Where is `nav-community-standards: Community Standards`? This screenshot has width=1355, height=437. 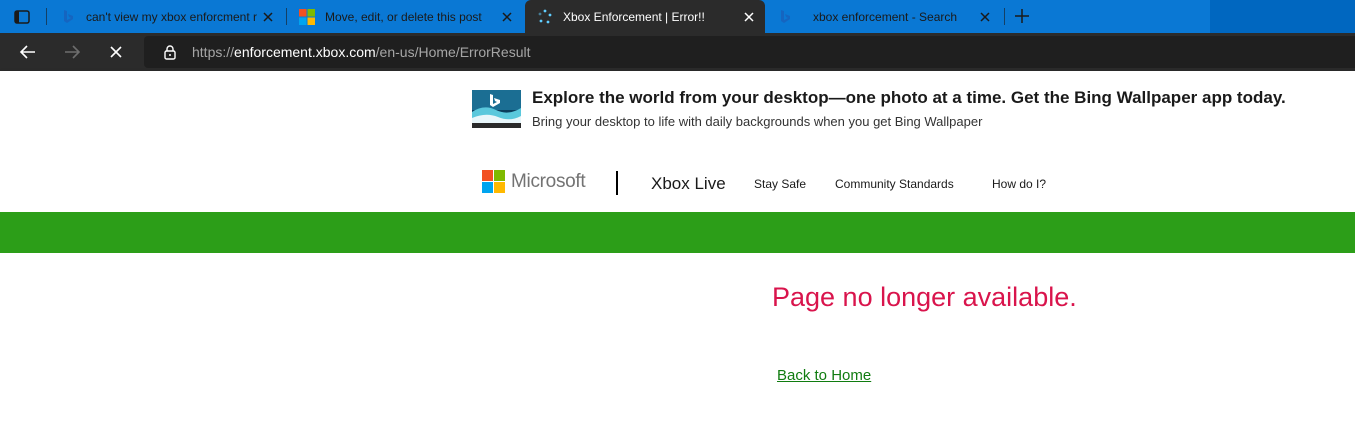 nav-community-standards: Community Standards is located at coordinates (894, 184).